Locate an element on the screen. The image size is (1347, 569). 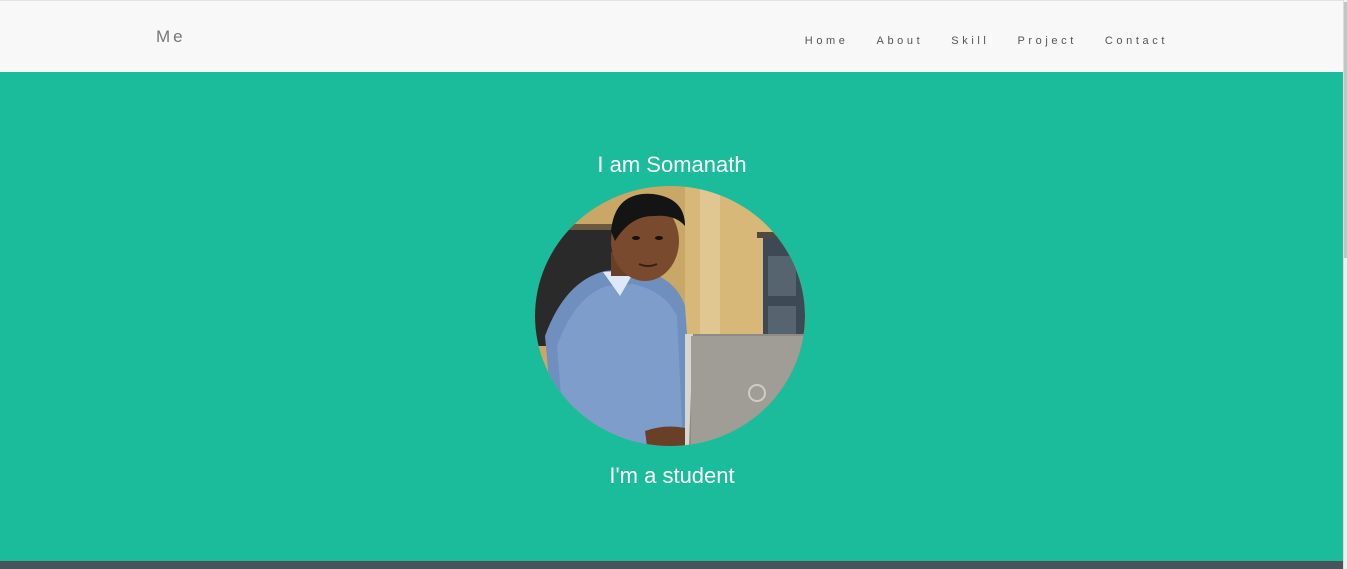
nav-item-skill: Skill is located at coordinates (970, 40).